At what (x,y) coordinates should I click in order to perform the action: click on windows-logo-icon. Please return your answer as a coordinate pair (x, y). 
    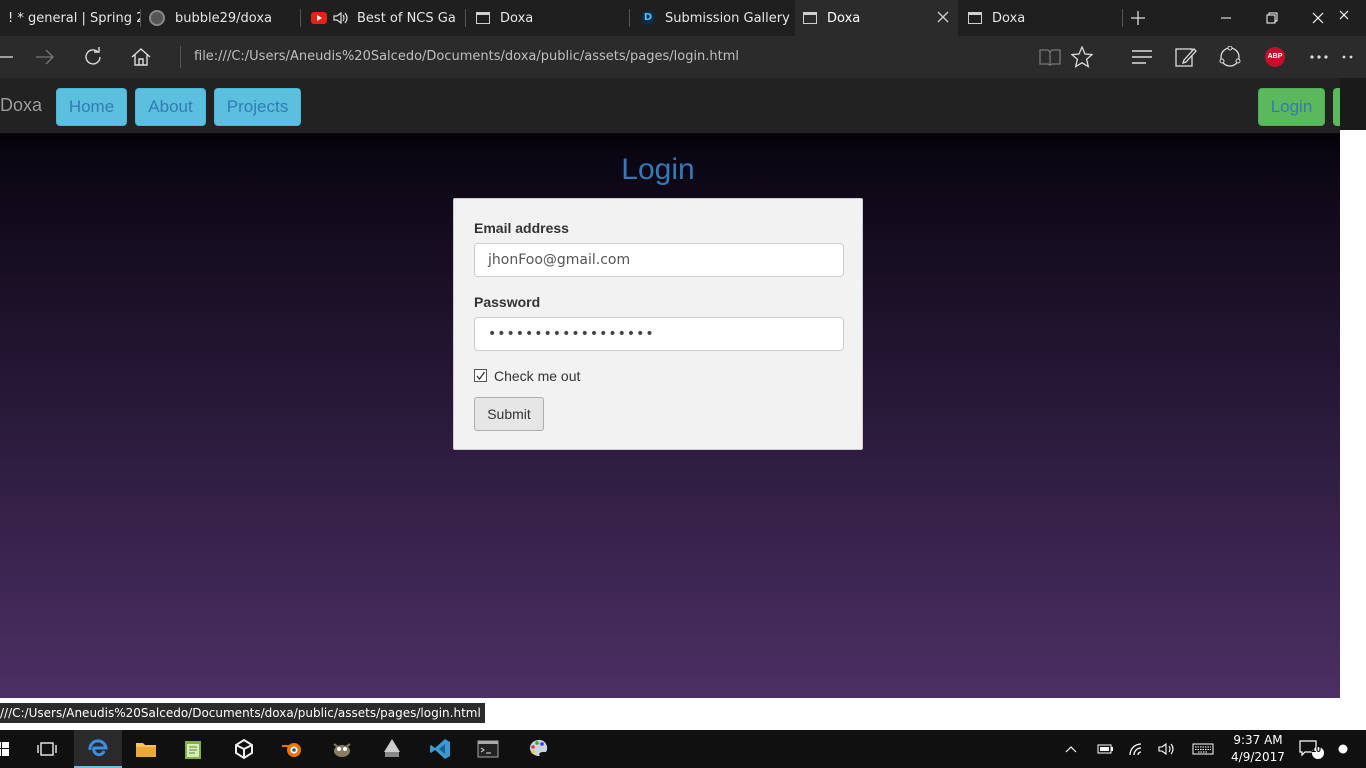
    Looking at the image, I should click on (4, 749).